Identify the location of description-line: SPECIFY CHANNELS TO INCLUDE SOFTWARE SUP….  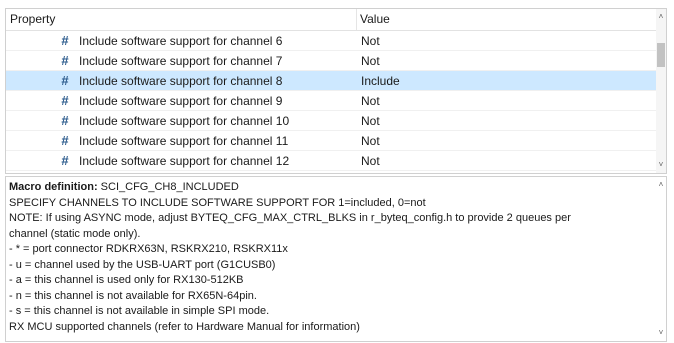
(217, 202).